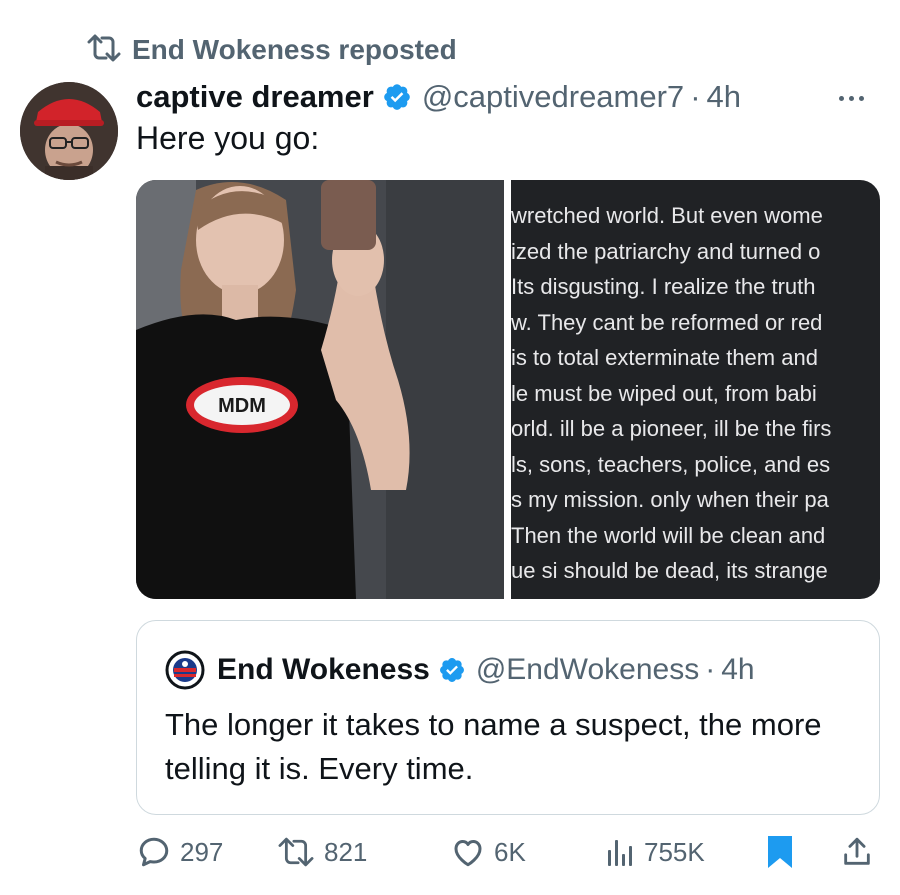 The image size is (900, 895). I want to click on repost-indicator: End Wokeness reposted, so click(271, 50).